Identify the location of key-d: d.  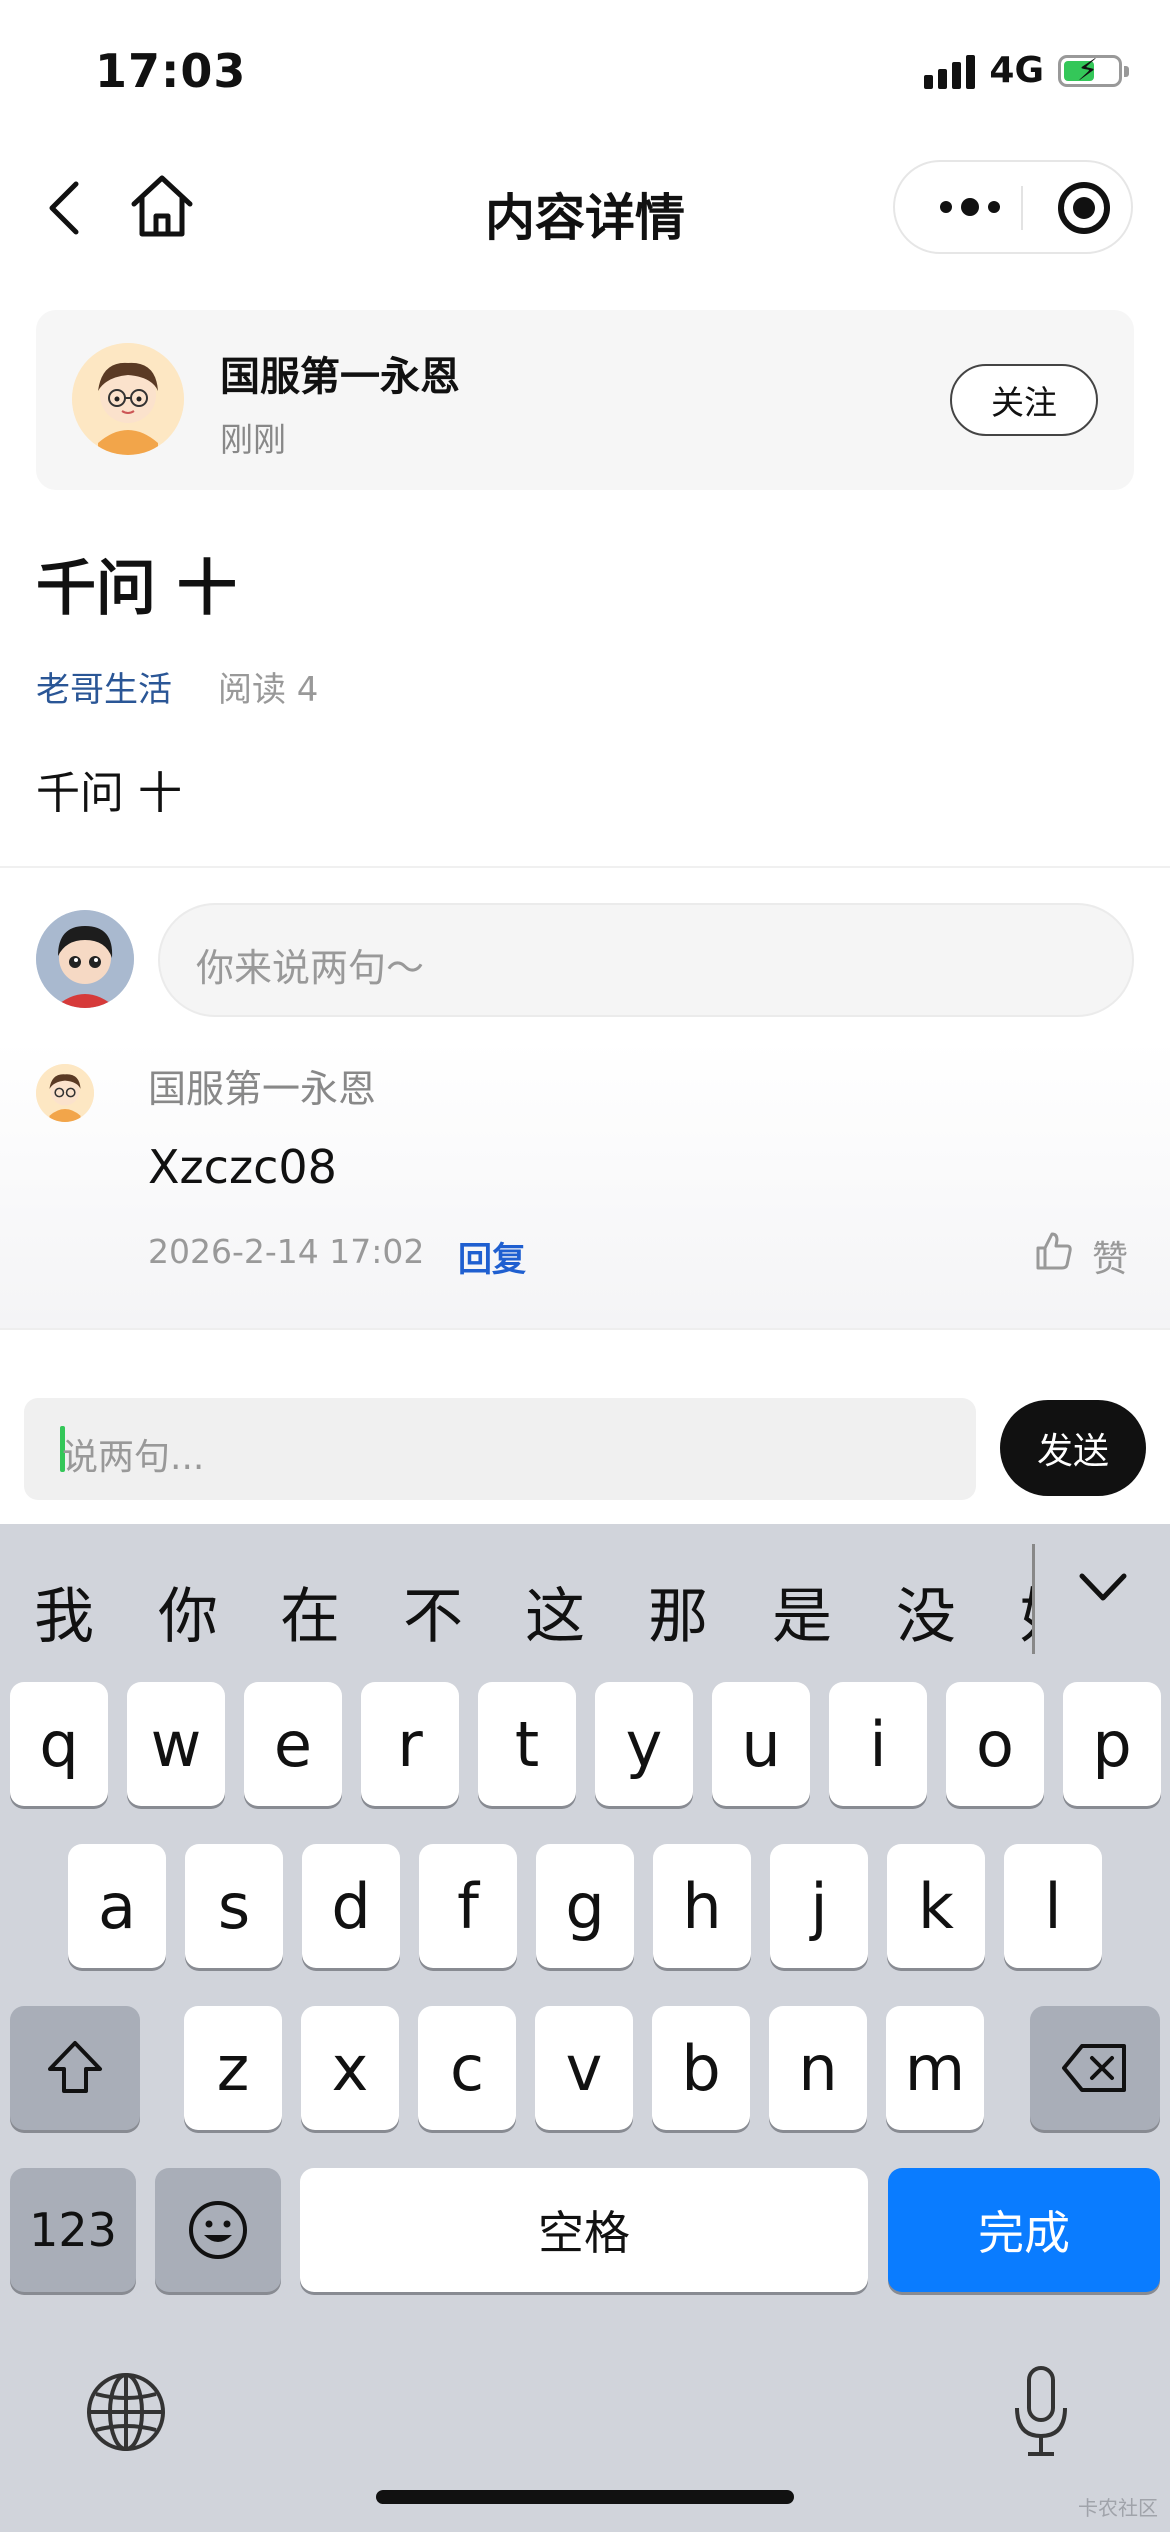
(351, 1906).